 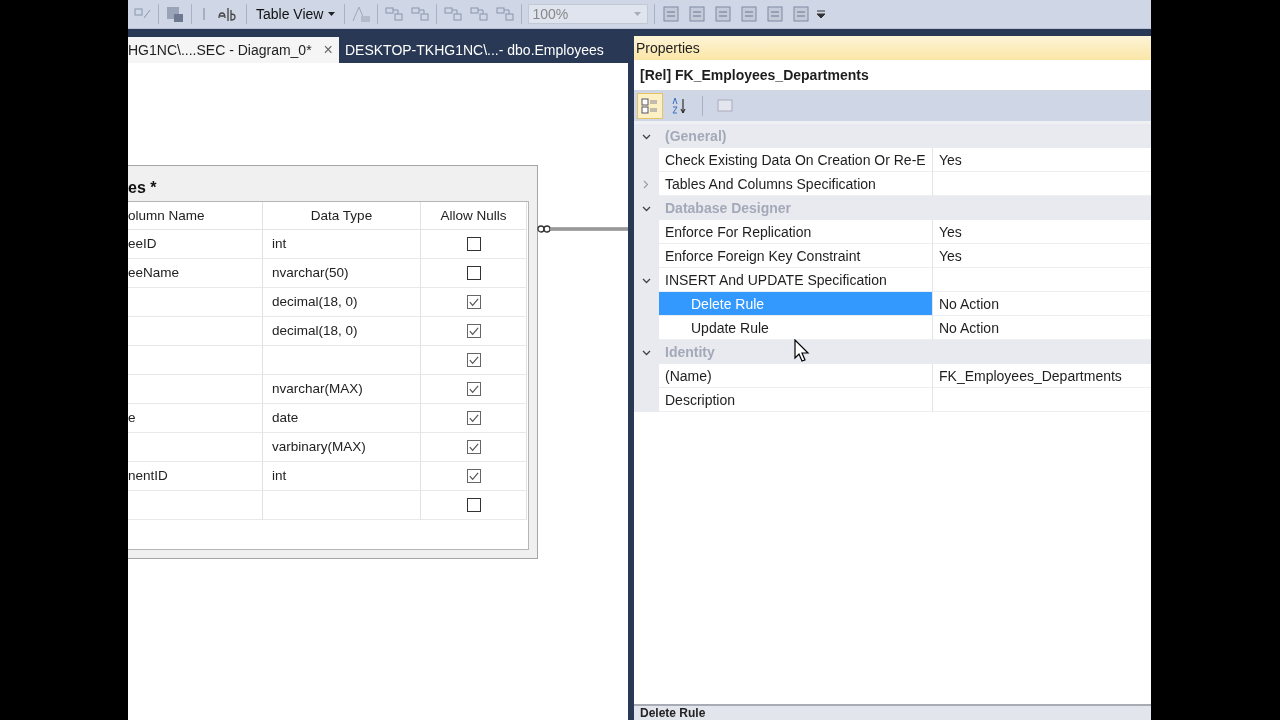 What do you see at coordinates (342, 447) in the screenshot?
I see `table-cell: varbinary(MAX)` at bounding box center [342, 447].